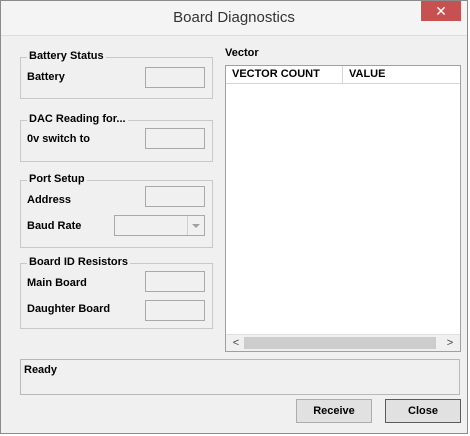 The height and width of the screenshot is (436, 470). I want to click on status-text: Ready, so click(41, 370).